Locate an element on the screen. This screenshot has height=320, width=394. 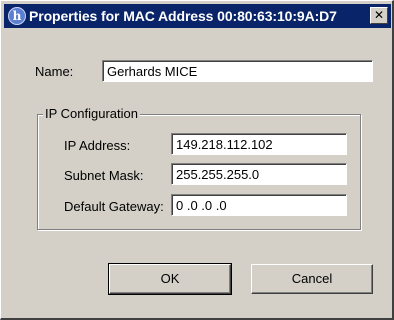
name-label: Name: is located at coordinates (54, 71).